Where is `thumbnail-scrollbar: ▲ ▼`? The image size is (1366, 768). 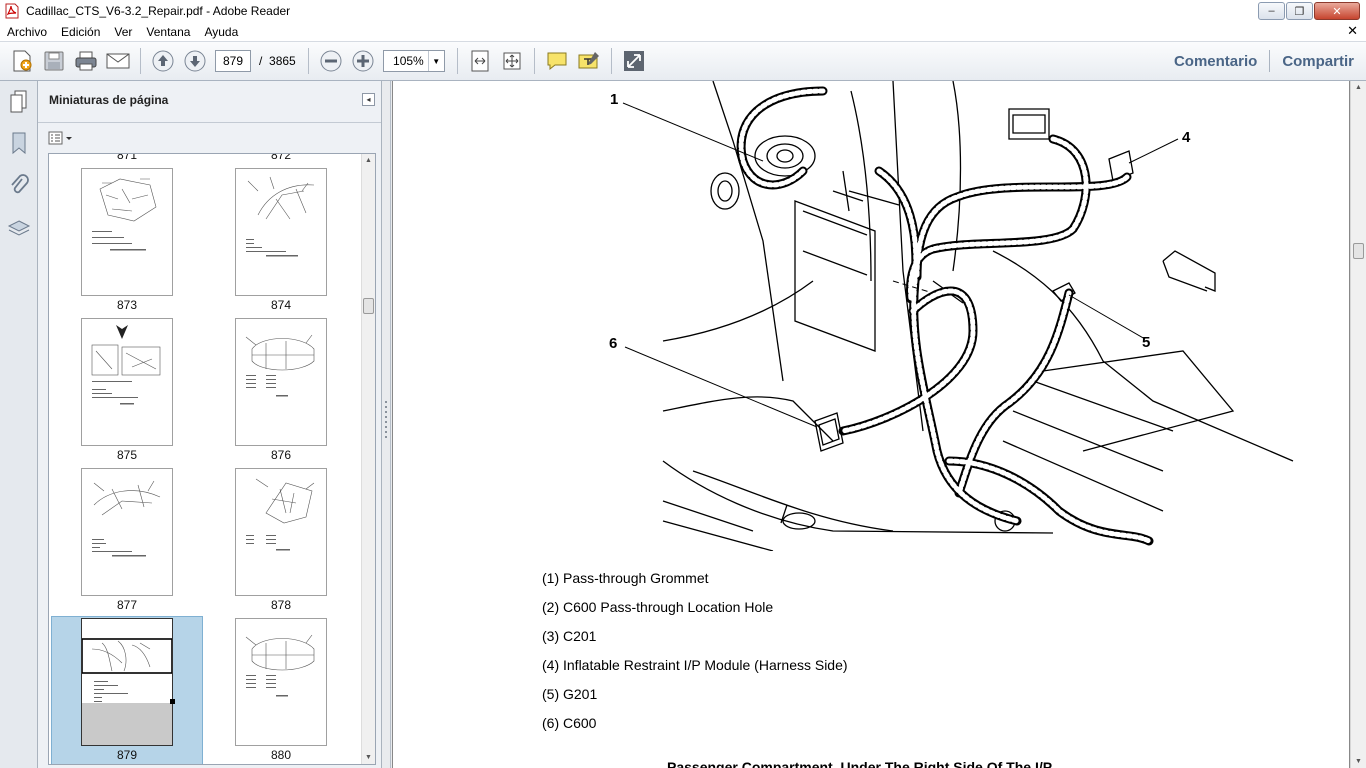
thumbnail-scrollbar: ▲ ▼ is located at coordinates (368, 459).